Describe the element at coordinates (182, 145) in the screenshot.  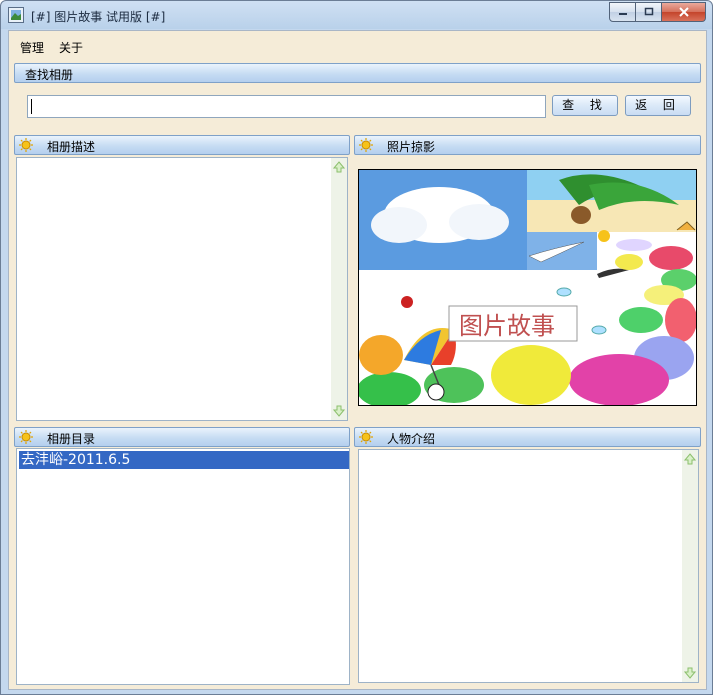
I see `description-header: 相册描述` at that location.